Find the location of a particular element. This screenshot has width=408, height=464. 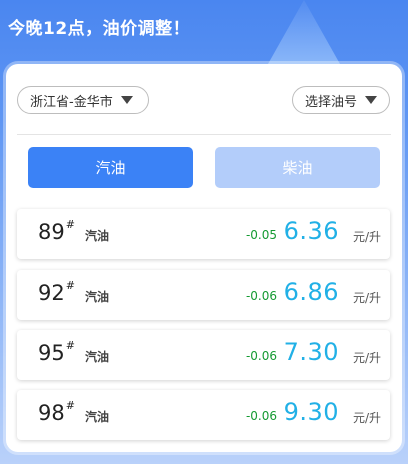

price-change: -0.05 is located at coordinates (261, 235).